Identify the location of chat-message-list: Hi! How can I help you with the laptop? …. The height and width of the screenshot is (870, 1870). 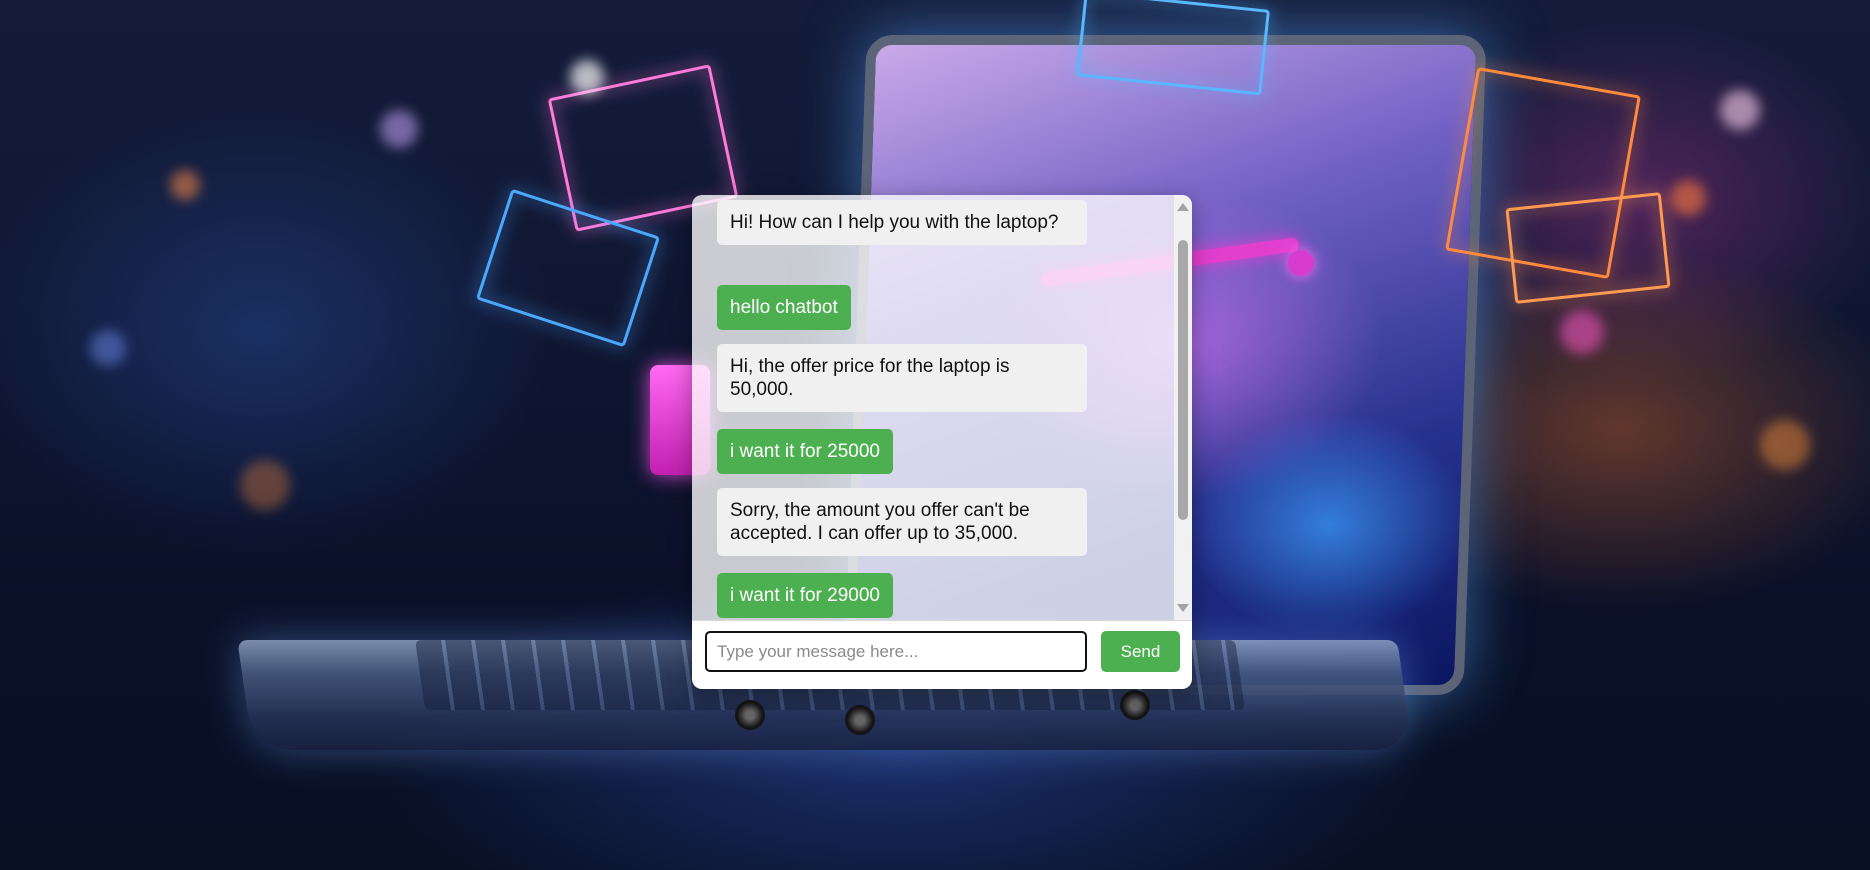
(933, 407).